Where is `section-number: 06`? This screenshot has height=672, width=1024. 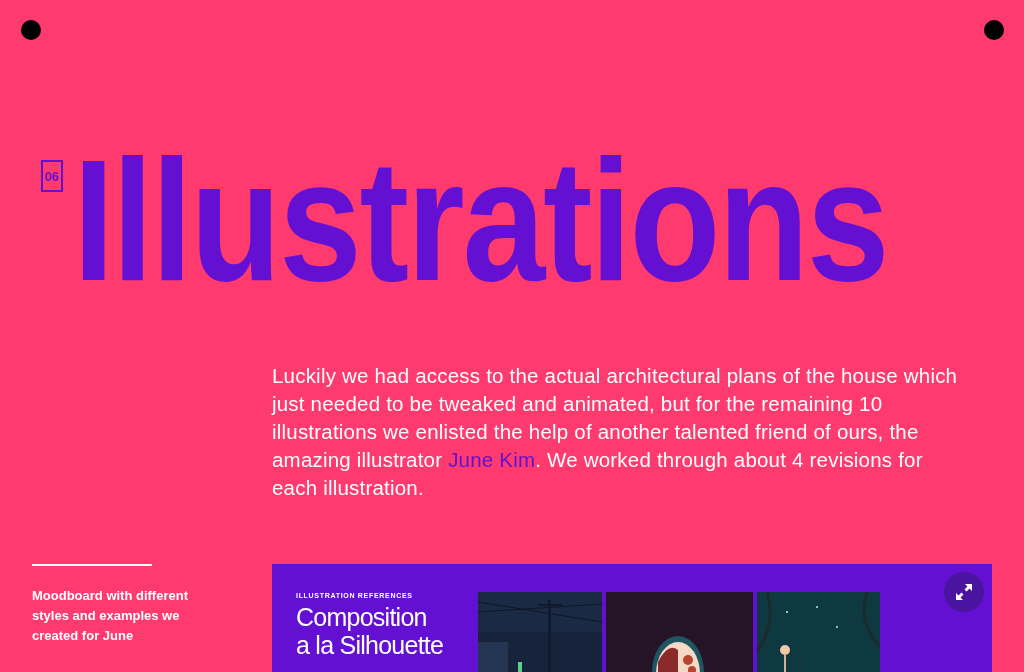
section-number: 06 is located at coordinates (52, 176).